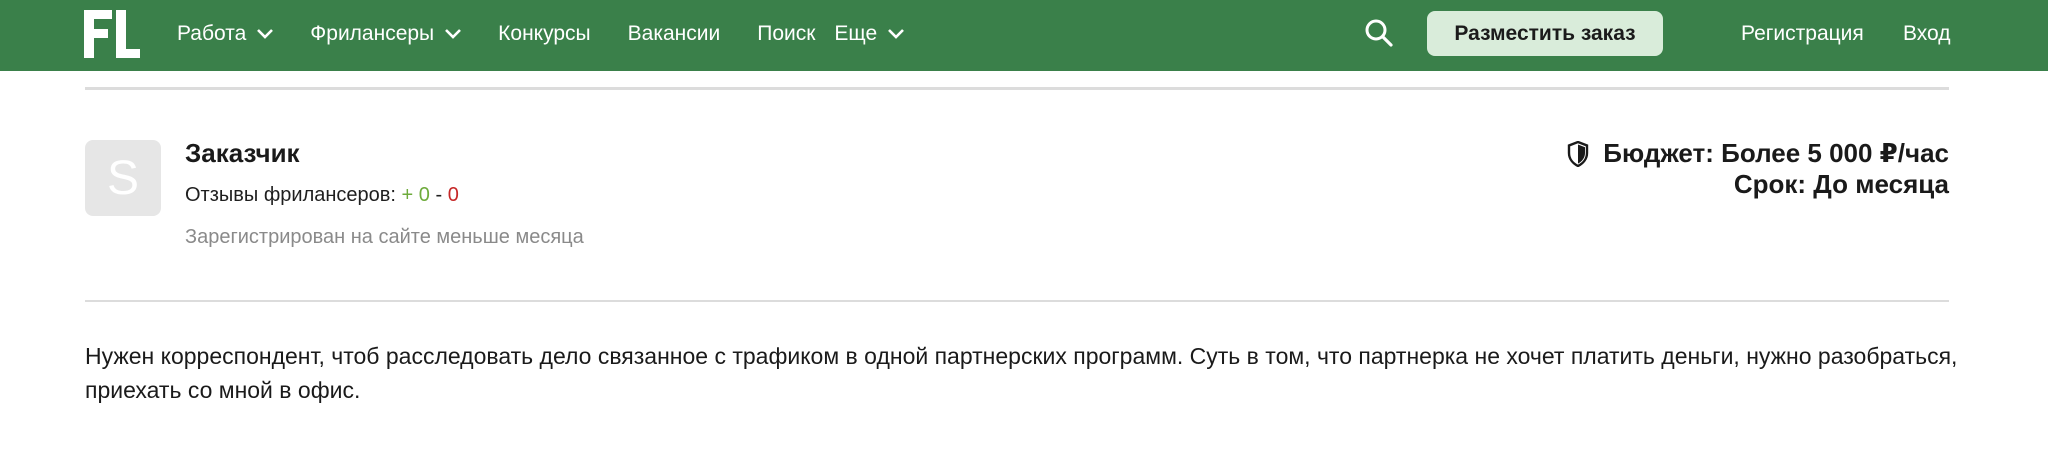 The image size is (2048, 458). What do you see at coordinates (384, 237) in the screenshot?
I see `registration-status: Зарегистрирован на сайте меньше месяца` at bounding box center [384, 237].